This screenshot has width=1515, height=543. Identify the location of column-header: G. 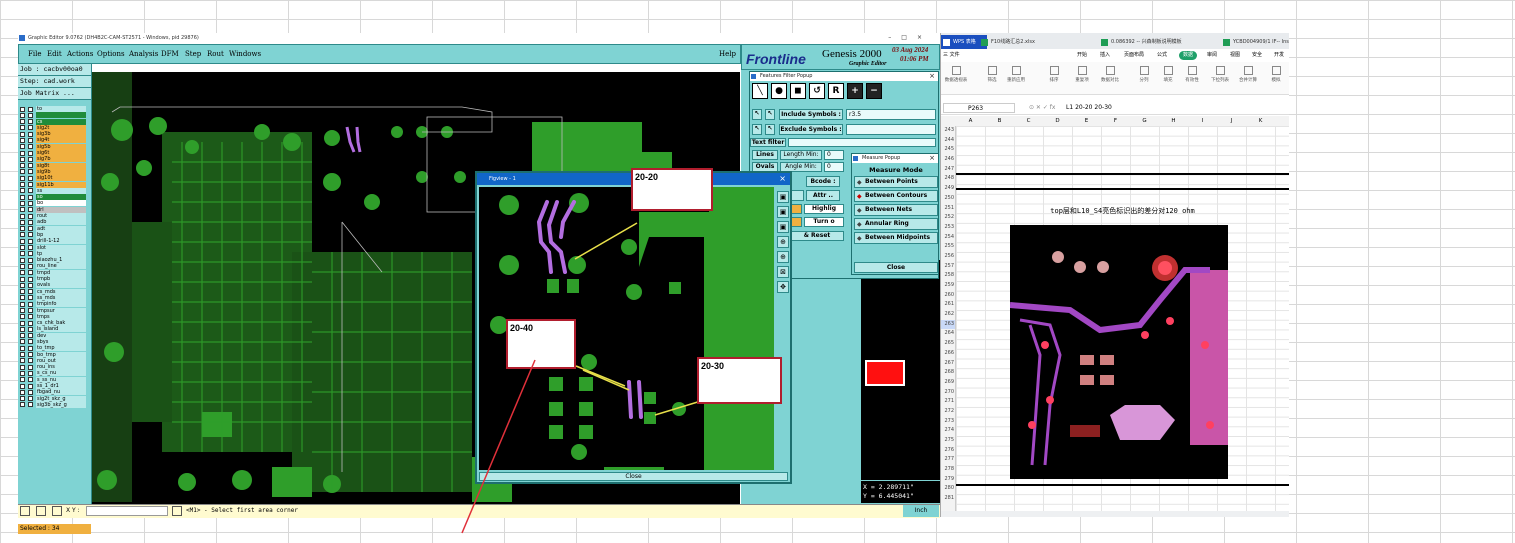
(1144, 121).